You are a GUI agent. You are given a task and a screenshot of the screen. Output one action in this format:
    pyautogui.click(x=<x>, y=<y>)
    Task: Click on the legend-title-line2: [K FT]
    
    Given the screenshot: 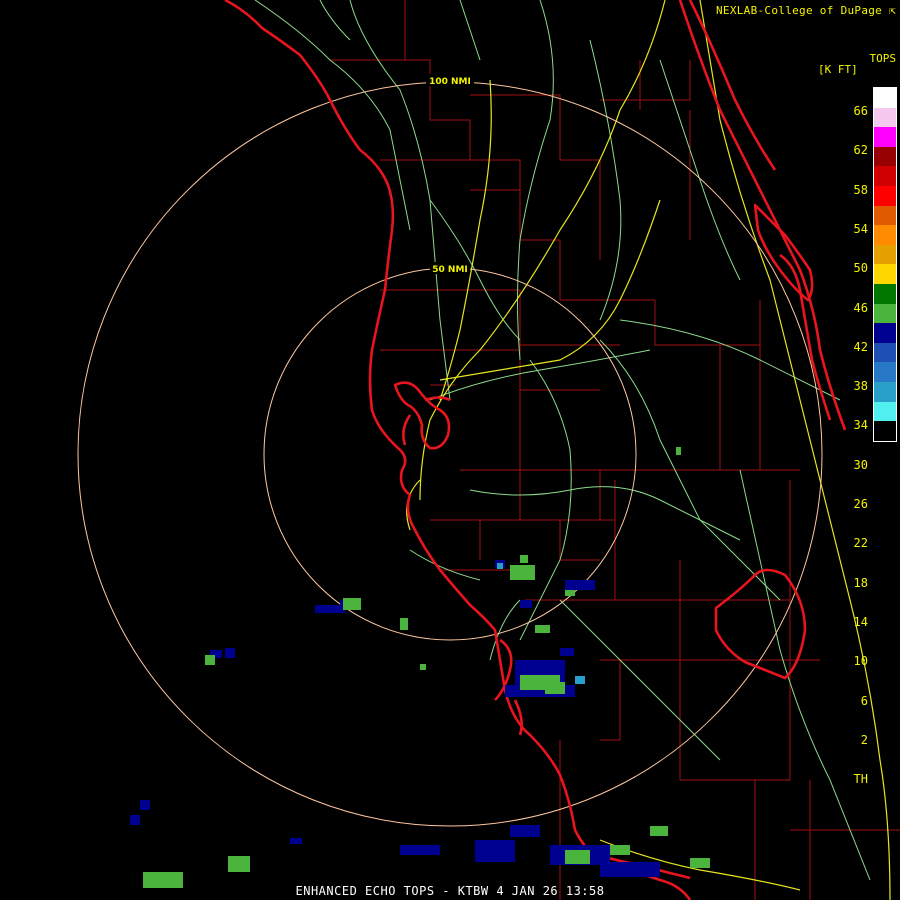 What is the action you would take?
    pyautogui.click(x=838, y=69)
    